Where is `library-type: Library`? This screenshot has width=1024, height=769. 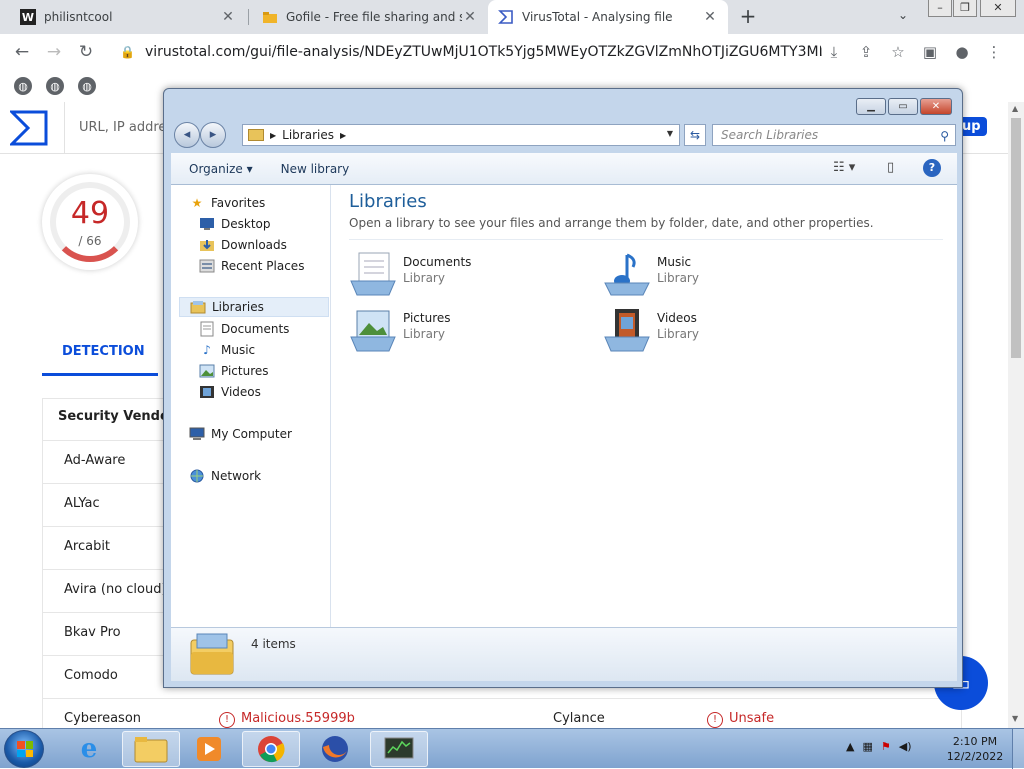
library-type: Library is located at coordinates (424, 334).